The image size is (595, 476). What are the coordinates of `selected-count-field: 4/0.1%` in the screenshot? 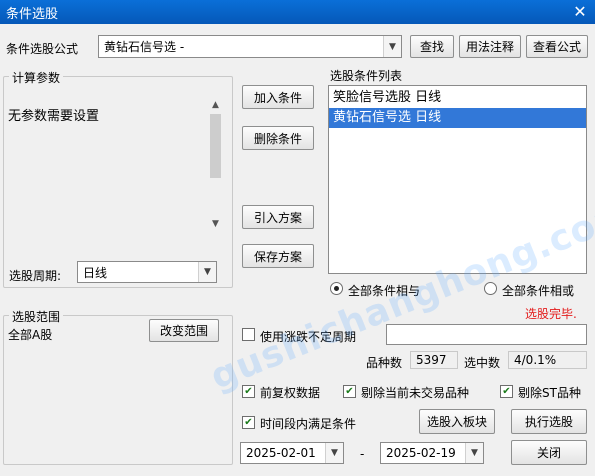 It's located at (547, 360).